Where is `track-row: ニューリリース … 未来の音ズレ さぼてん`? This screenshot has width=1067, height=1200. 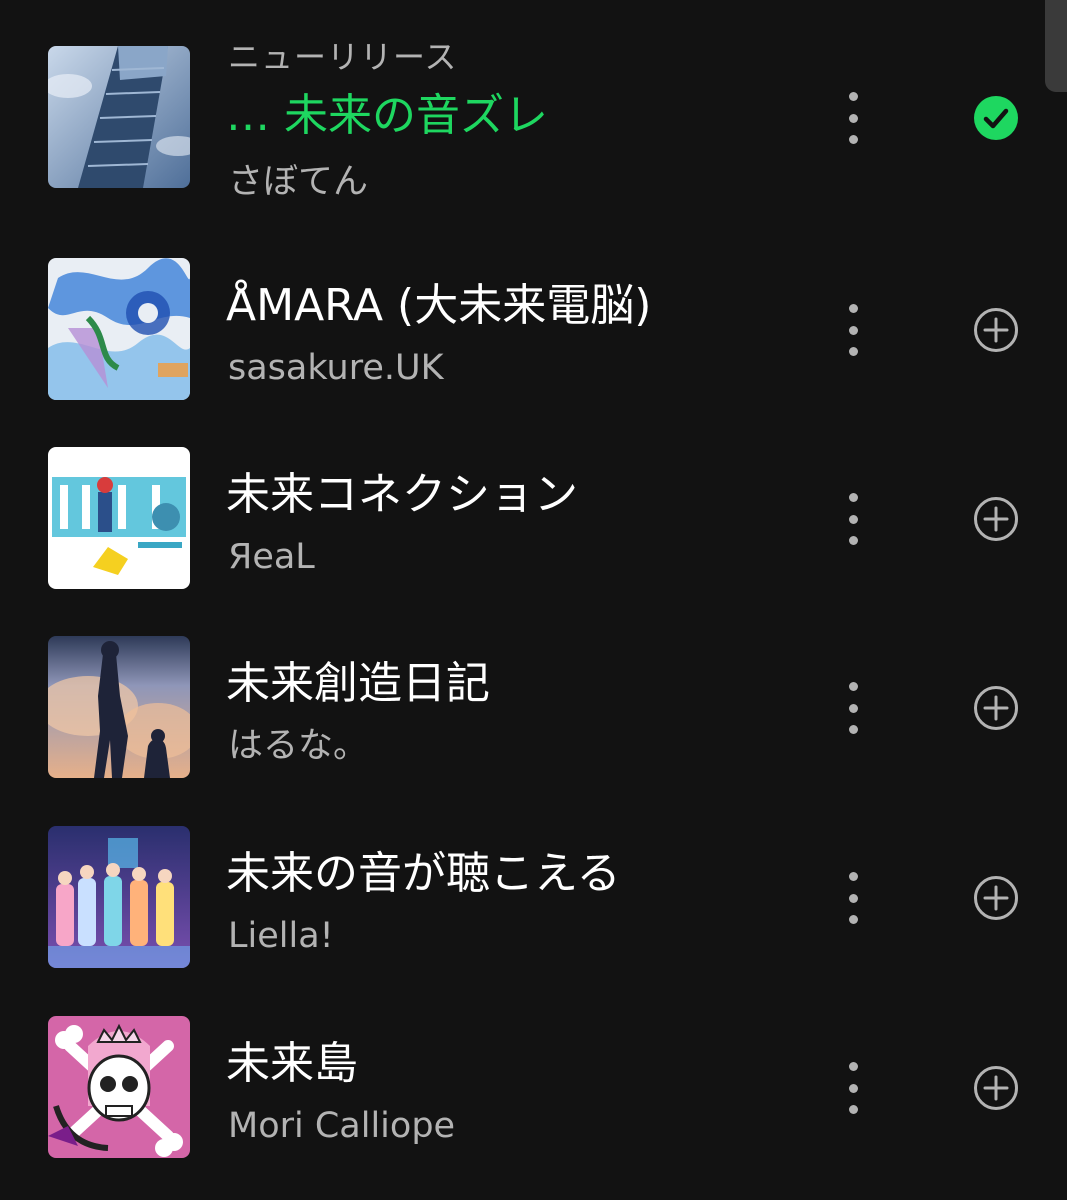
track-row: ニューリリース … 未来の音ズレ さぼてん is located at coordinates (533, 117).